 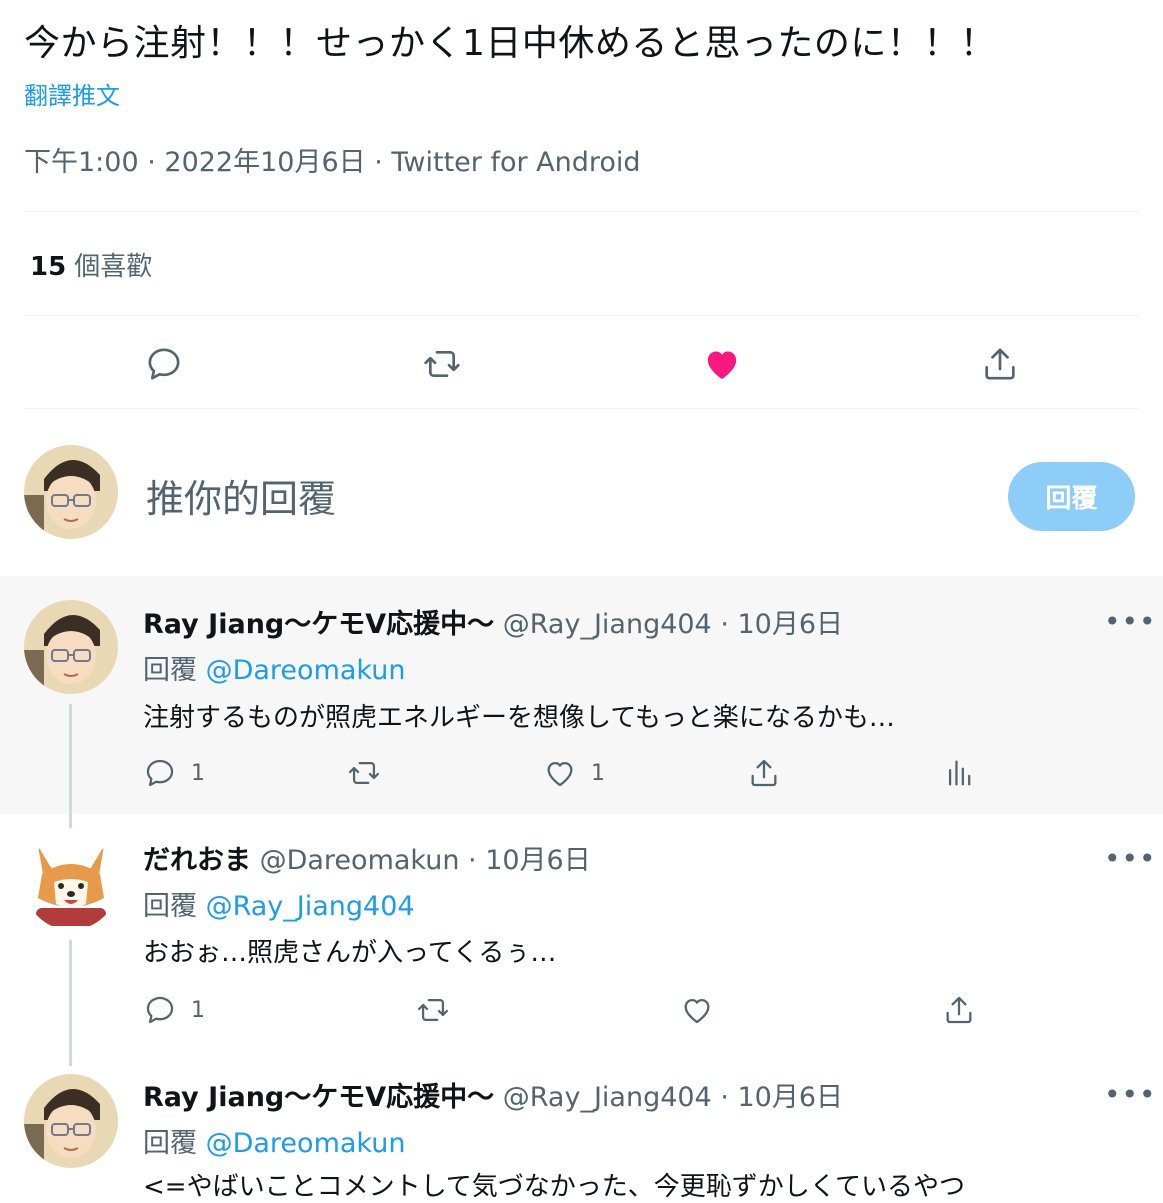 What do you see at coordinates (48, 267) in the screenshot?
I see `likes-number: 15` at bounding box center [48, 267].